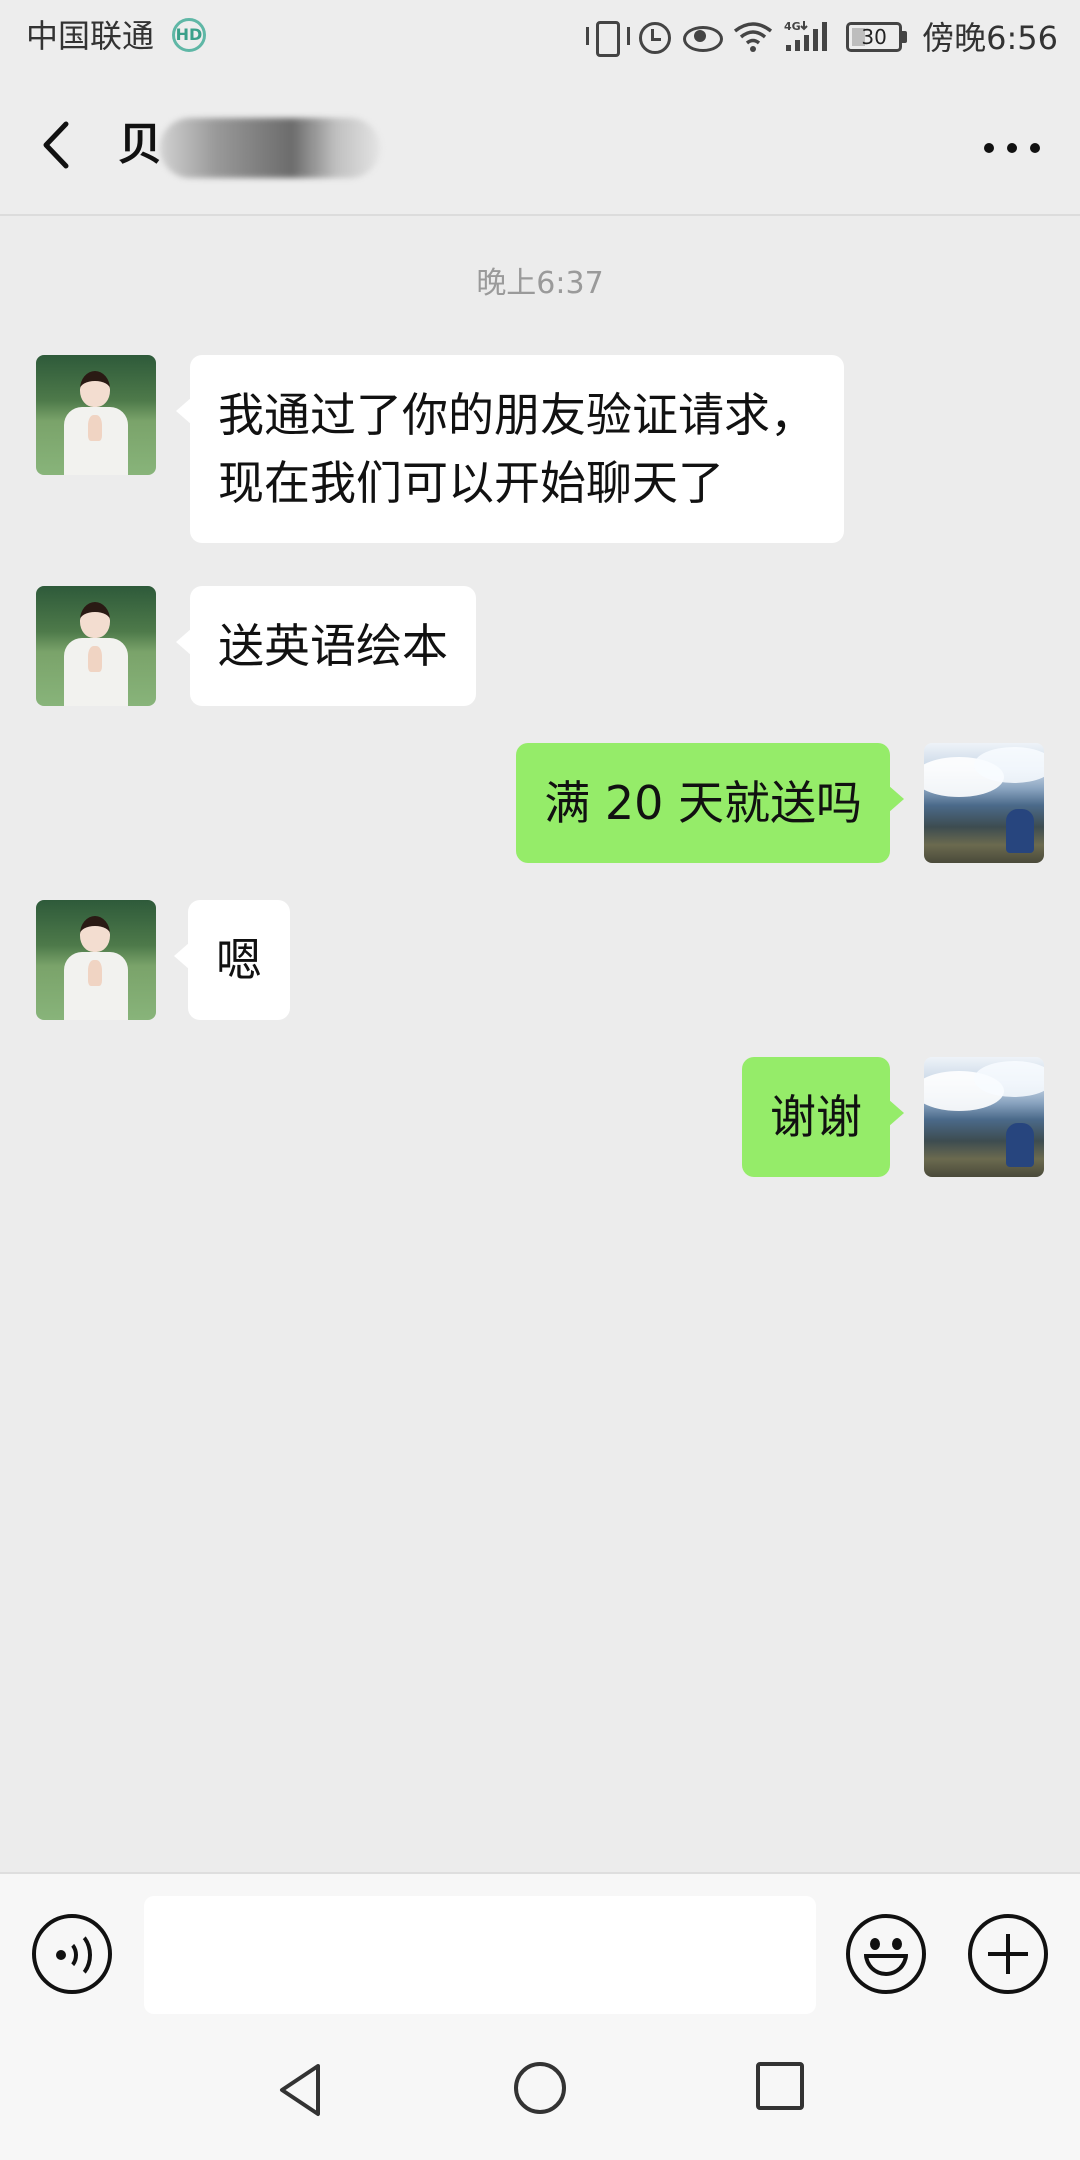  I want to click on signal-4g-icon: 4G, so click(810, 36).